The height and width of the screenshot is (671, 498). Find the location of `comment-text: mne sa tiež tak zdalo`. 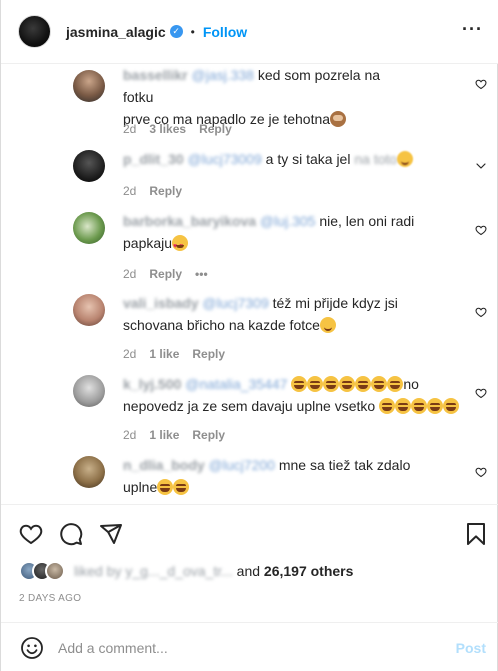

comment-text: mne sa tiež tak zdalo is located at coordinates (344, 465).